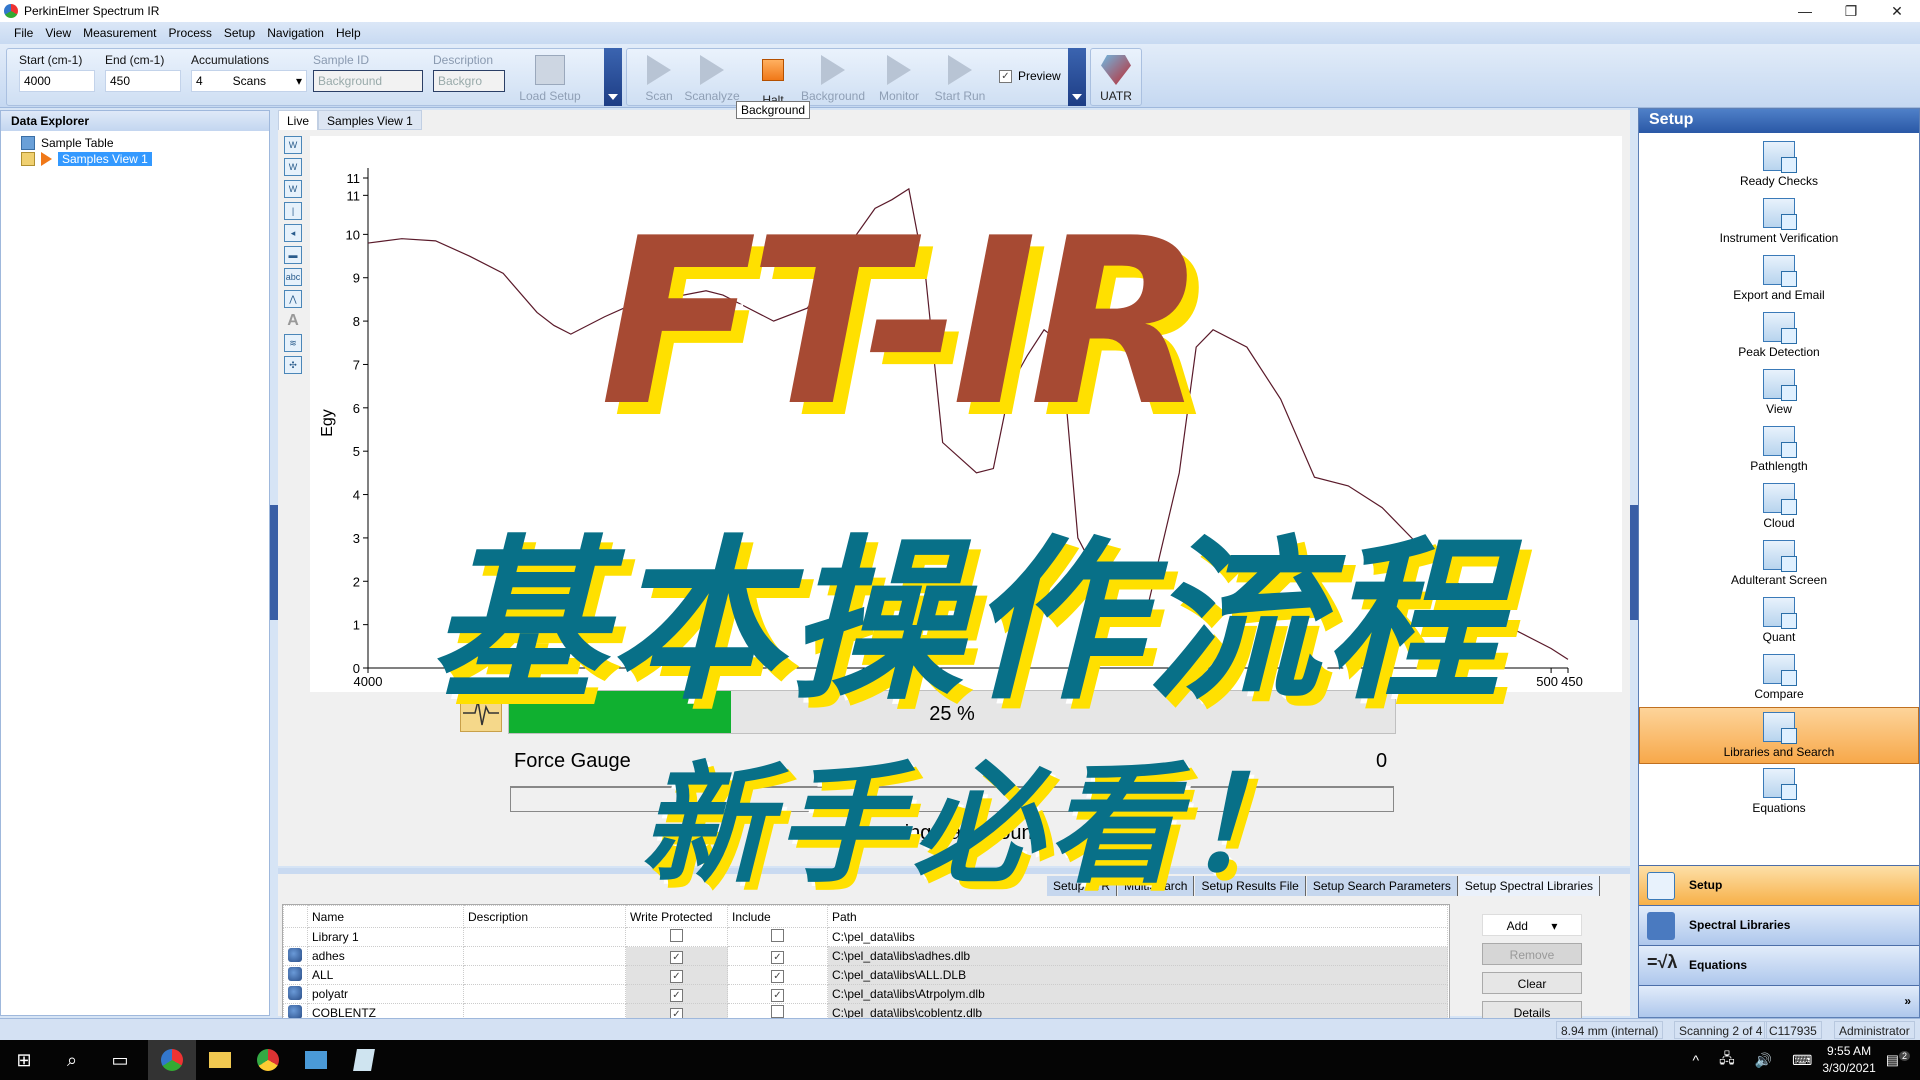 The width and height of the screenshot is (1920, 1080). What do you see at coordinates (249, 81) in the screenshot?
I see `accumulations-select: 4 Scans ▾` at bounding box center [249, 81].